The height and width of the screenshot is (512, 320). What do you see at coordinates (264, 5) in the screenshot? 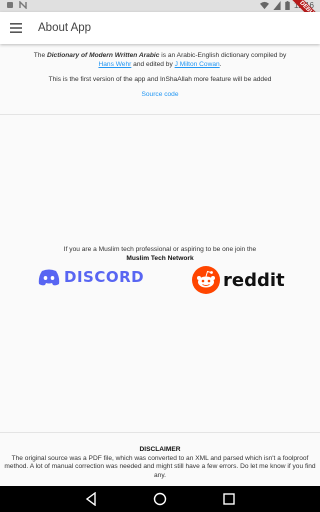
I see `wifi-icon` at bounding box center [264, 5].